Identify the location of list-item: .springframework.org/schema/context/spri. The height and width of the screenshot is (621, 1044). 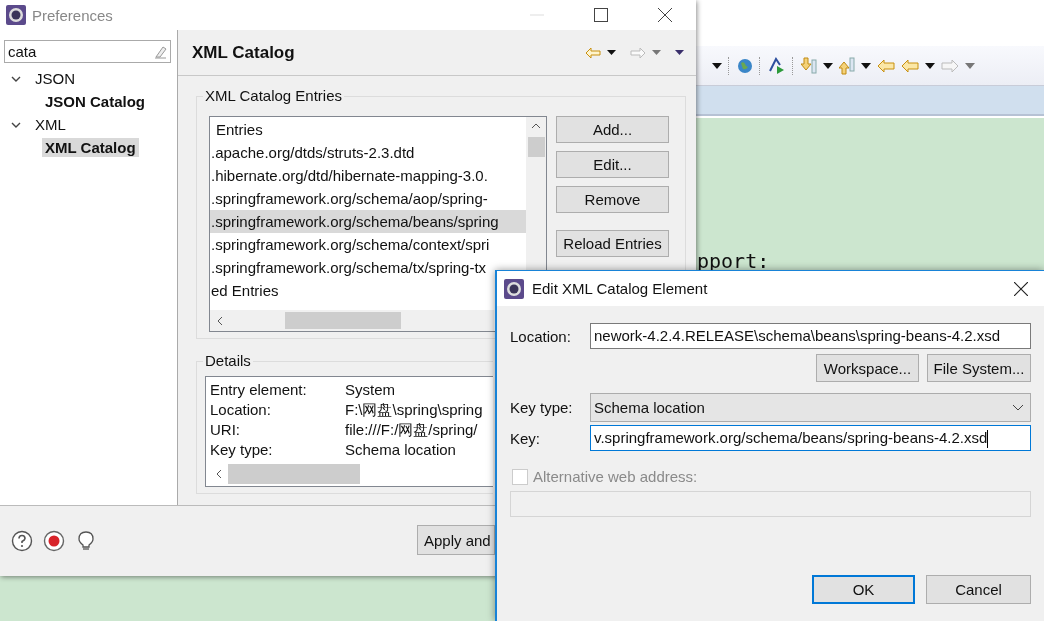
(368, 244).